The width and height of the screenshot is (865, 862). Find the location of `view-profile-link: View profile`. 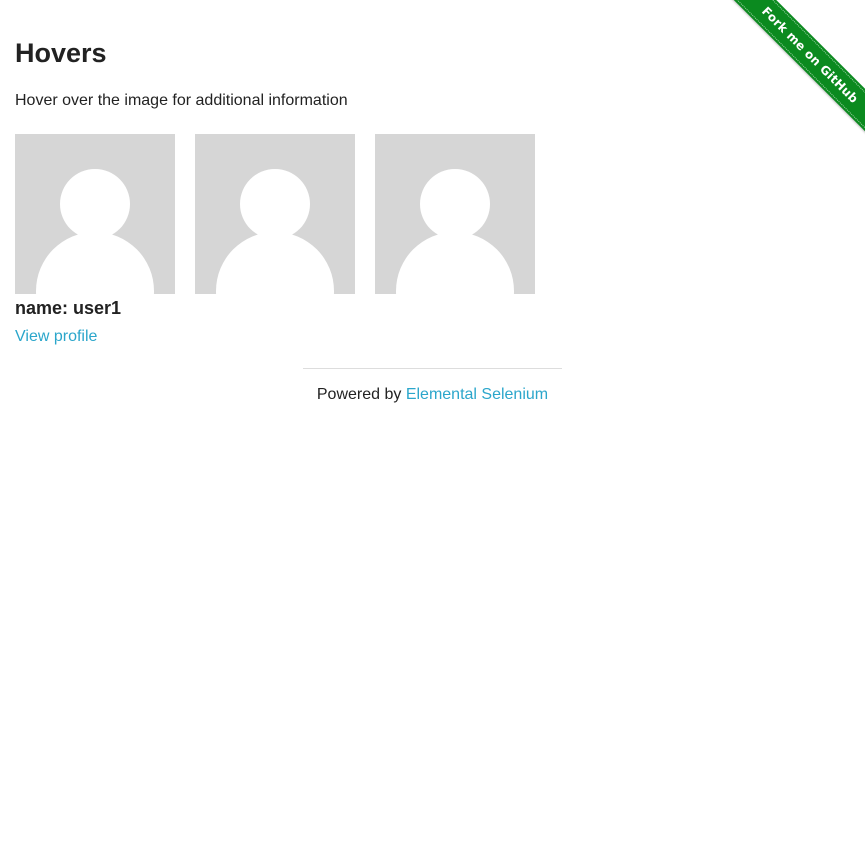

view-profile-link: View profile is located at coordinates (115, 337).